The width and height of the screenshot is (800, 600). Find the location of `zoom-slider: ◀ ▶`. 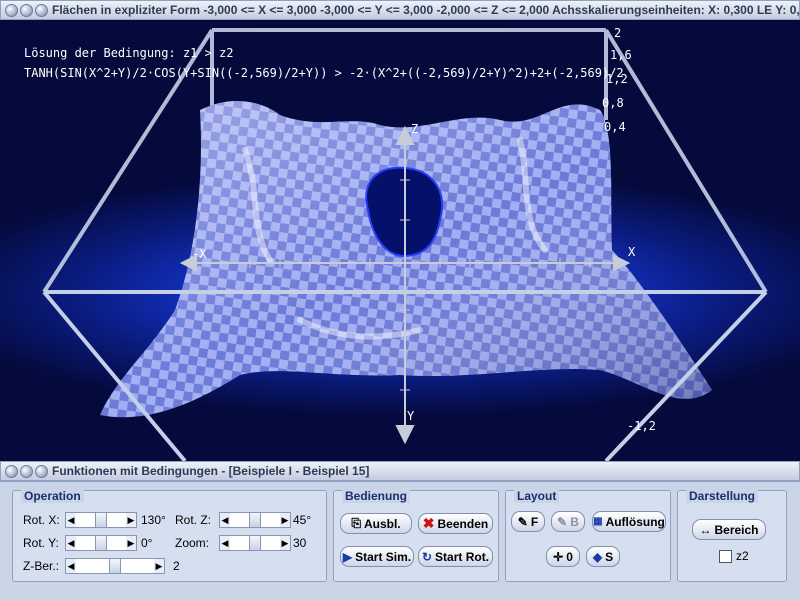

zoom-slider: ◀ ▶ is located at coordinates (255, 543).